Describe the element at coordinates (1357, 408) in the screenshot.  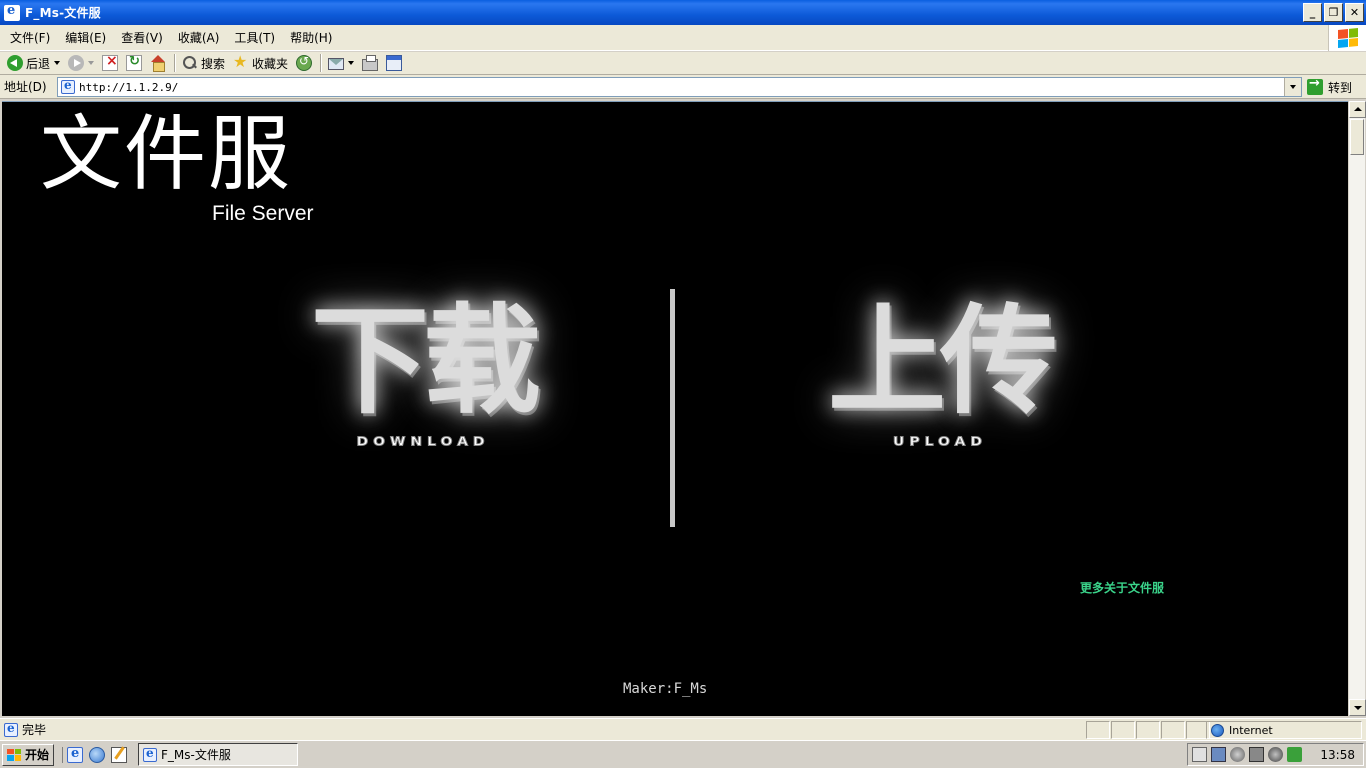
I see `vertical-scrollbar` at that location.